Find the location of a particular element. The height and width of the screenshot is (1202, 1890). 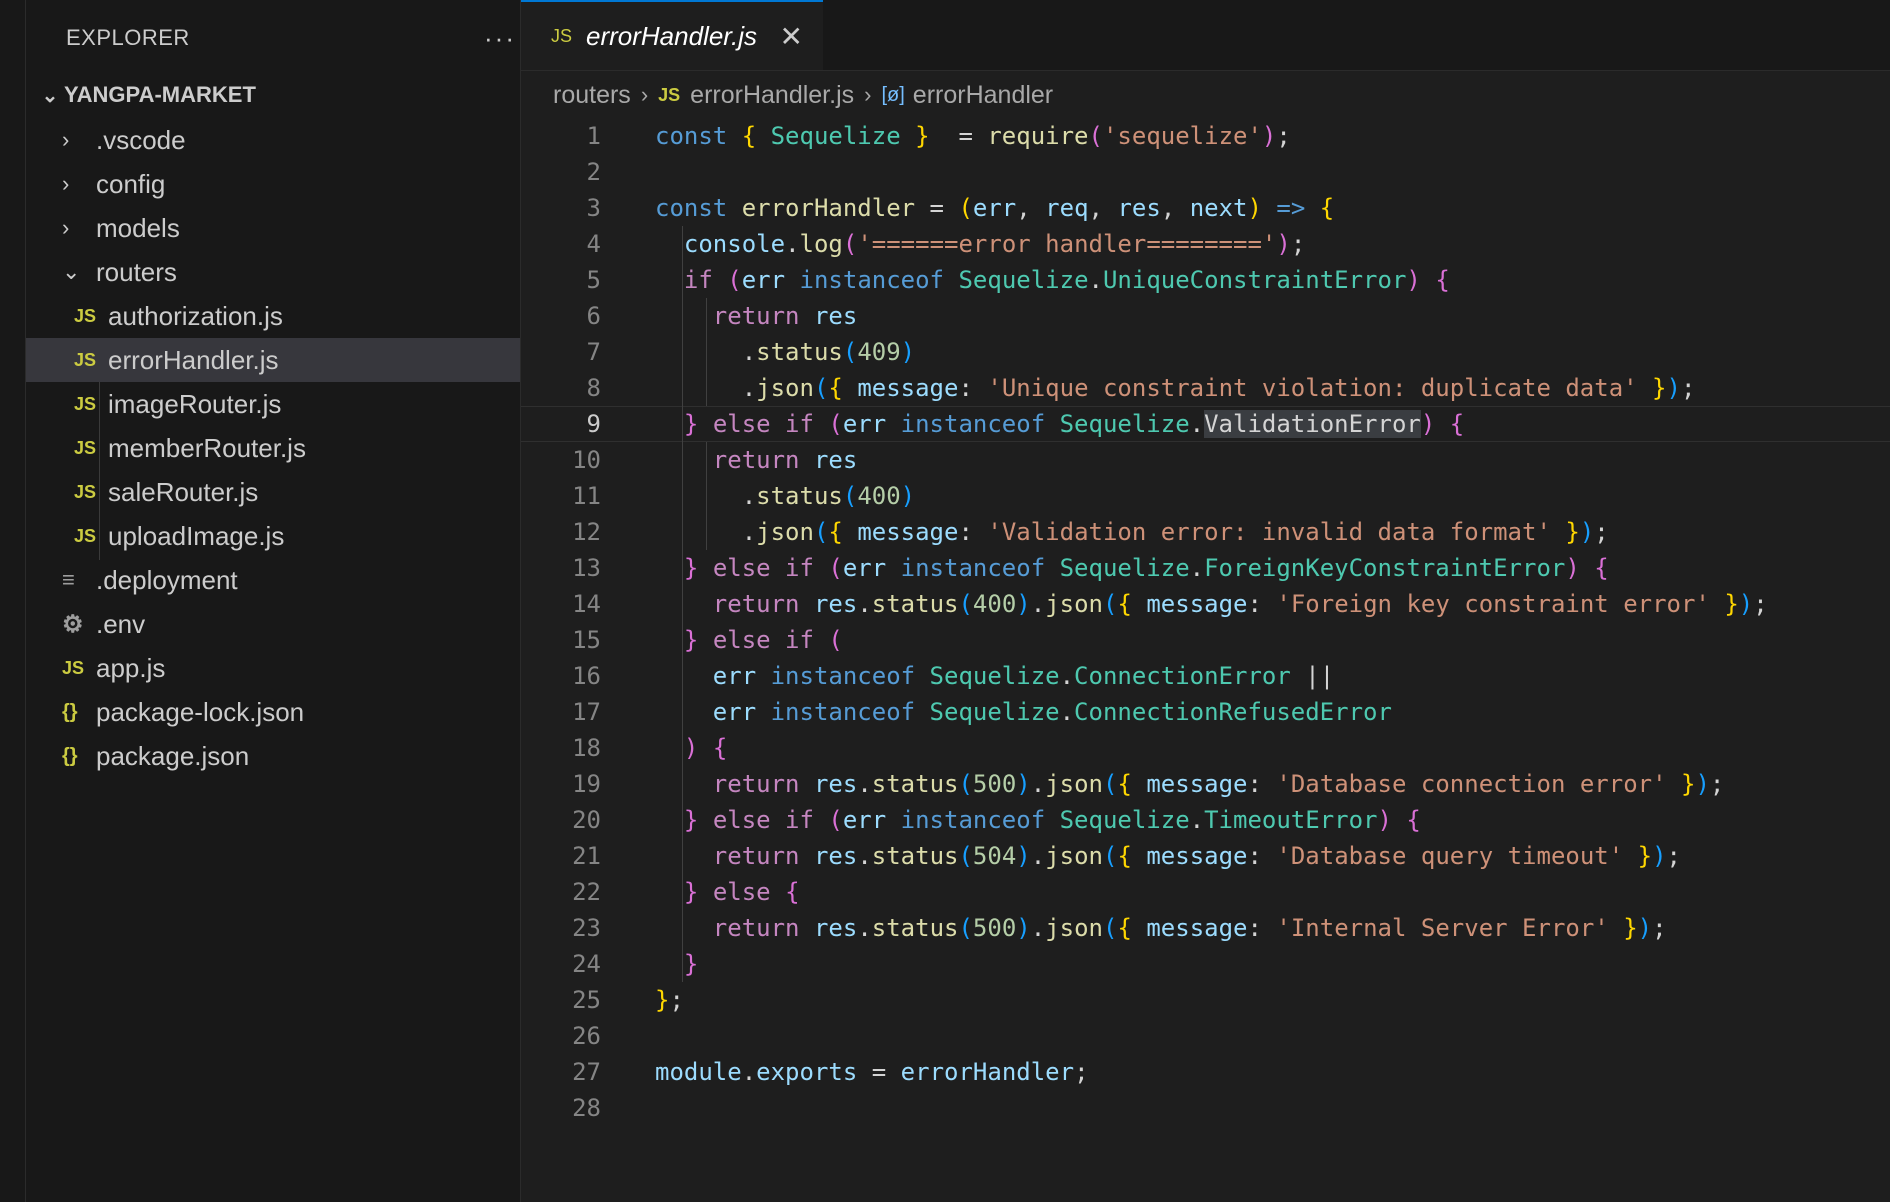

tree-item: ⚙ .env is located at coordinates (273, 624).